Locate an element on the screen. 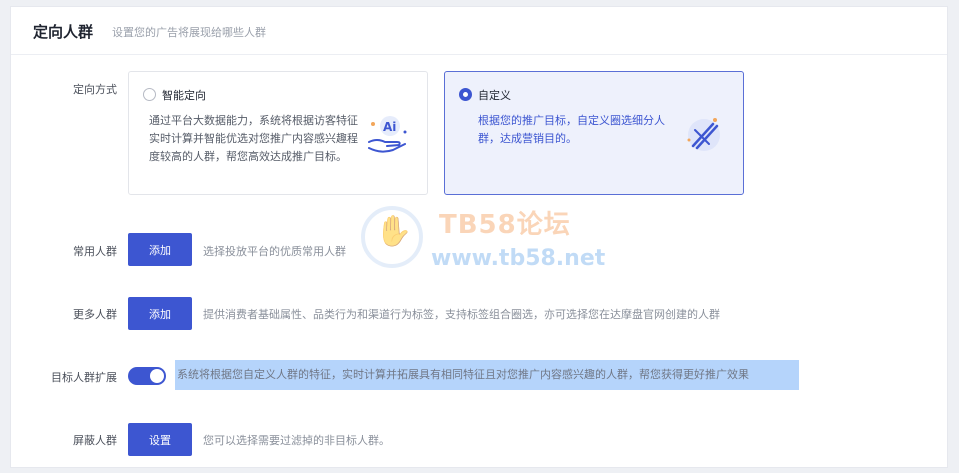  ai-hand-icon: Ai is located at coordinates (387, 134).